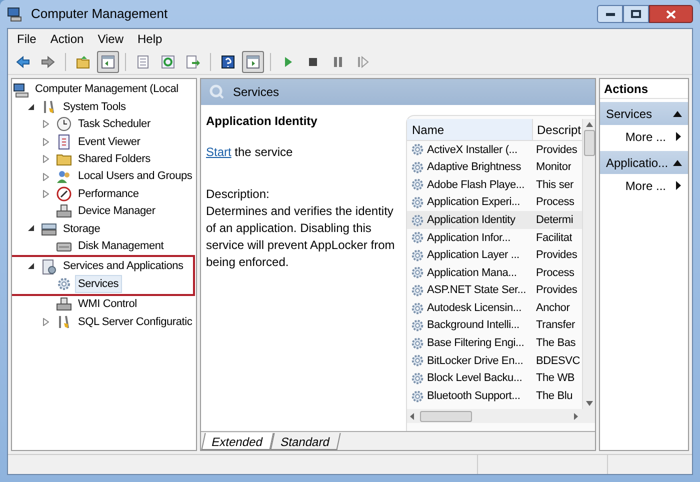 The height and width of the screenshot is (482, 700). I want to click on table-row: Adaptive Brightness Monitor, so click(494, 167).